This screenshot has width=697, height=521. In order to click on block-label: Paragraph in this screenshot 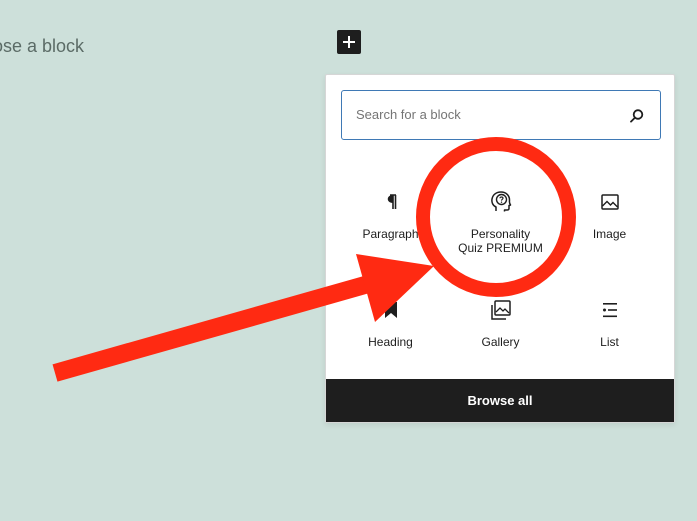, I will do `click(390, 234)`.